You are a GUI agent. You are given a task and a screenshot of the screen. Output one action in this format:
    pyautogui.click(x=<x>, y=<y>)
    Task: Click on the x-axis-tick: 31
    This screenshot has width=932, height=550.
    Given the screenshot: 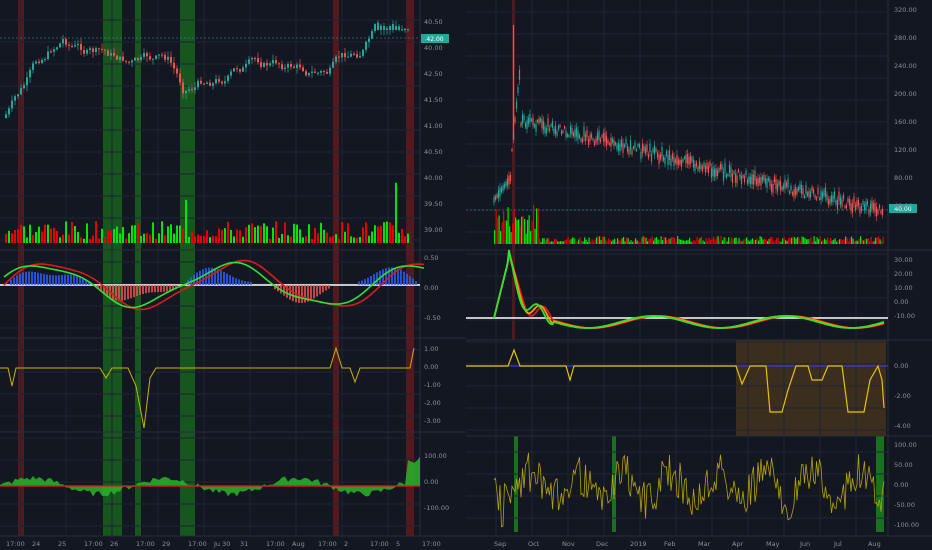 What is the action you would take?
    pyautogui.click(x=244, y=544)
    